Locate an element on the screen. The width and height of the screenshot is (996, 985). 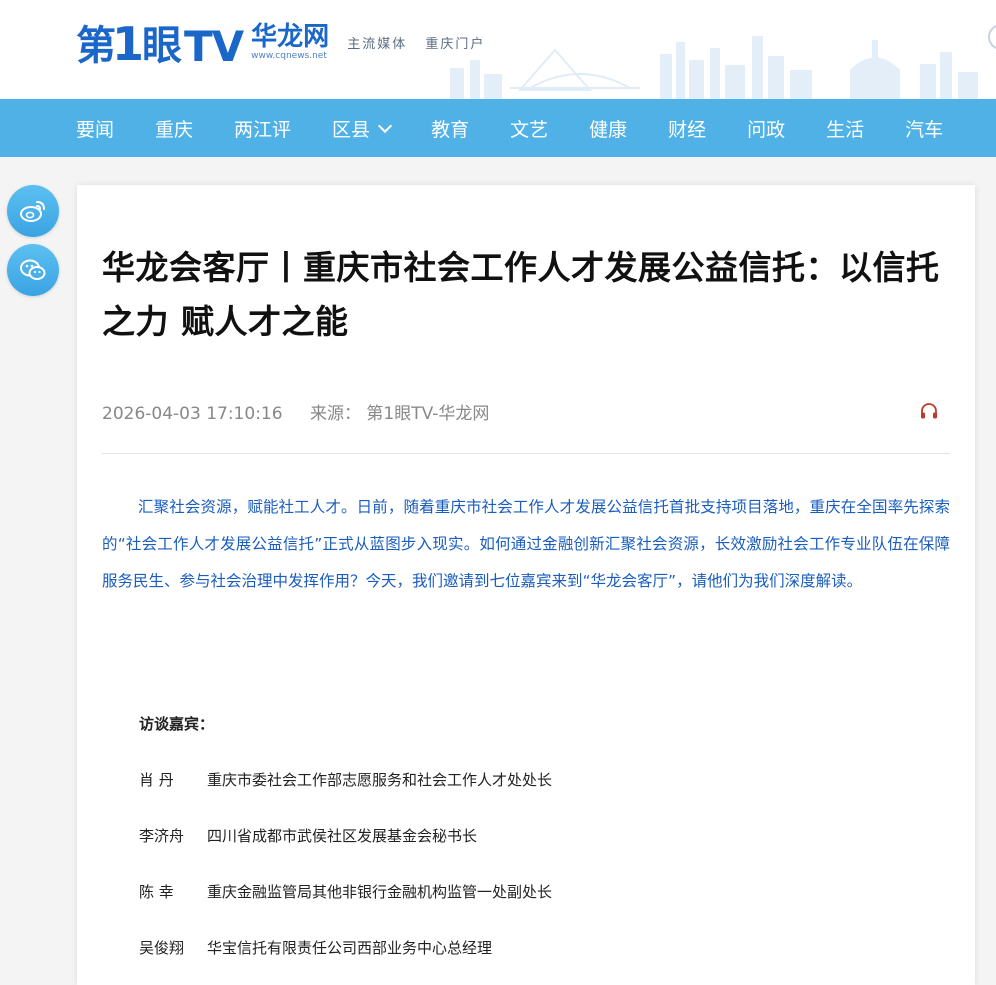
guest-row: 肖 丹 重庆市委社会工作部志愿服务和社会工作人才处处长 is located at coordinates (345, 779).